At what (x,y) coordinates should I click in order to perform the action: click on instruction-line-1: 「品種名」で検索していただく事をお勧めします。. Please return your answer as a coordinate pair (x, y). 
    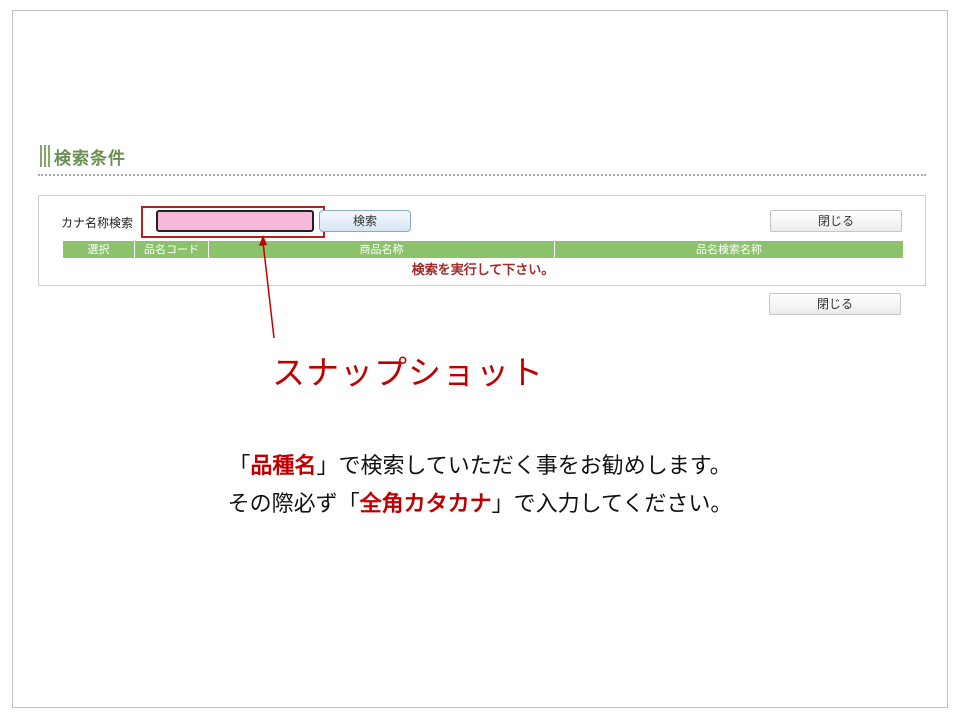
    Looking at the image, I should click on (480, 467).